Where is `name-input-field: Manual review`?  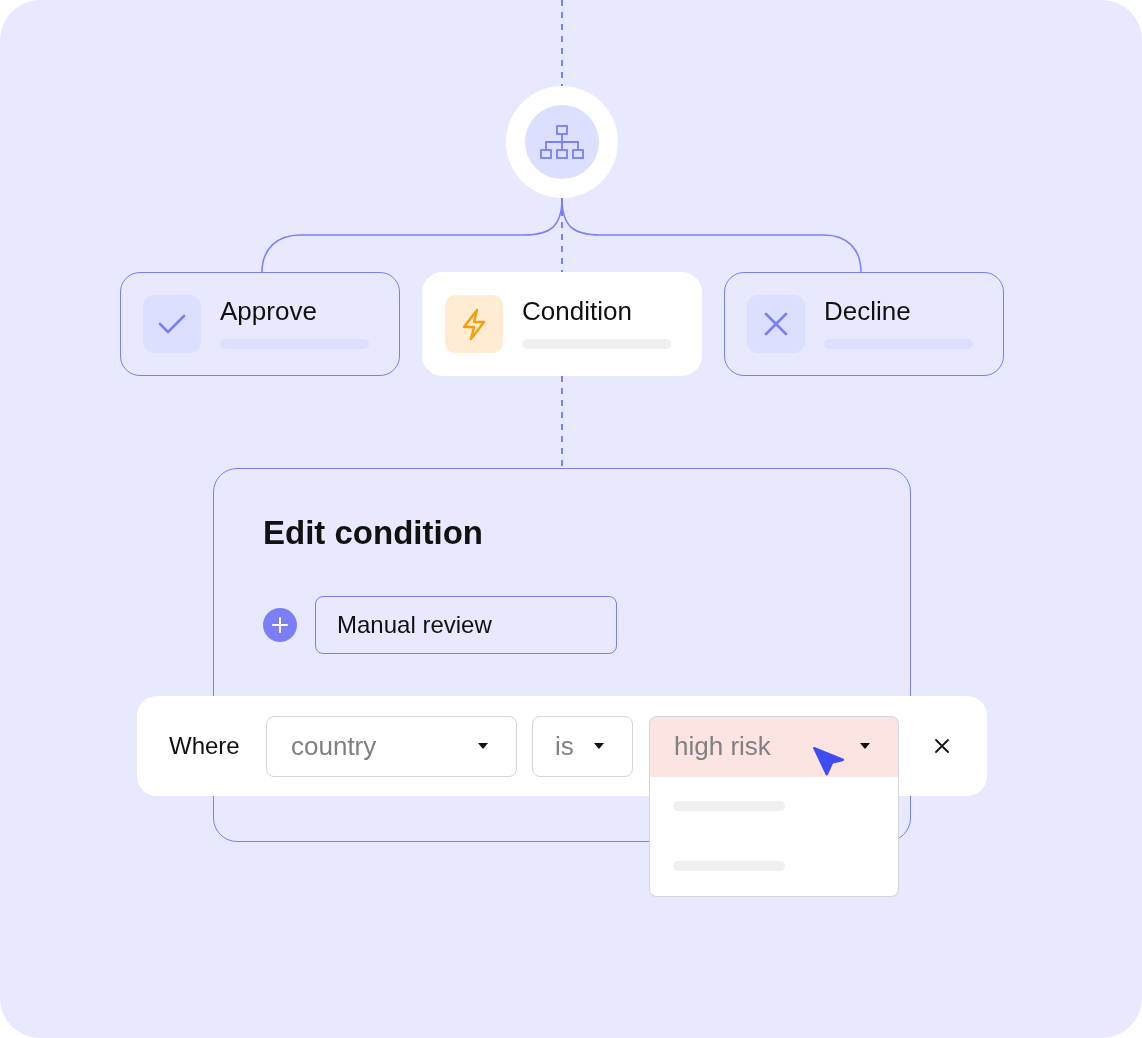
name-input-field: Manual review is located at coordinates (466, 625).